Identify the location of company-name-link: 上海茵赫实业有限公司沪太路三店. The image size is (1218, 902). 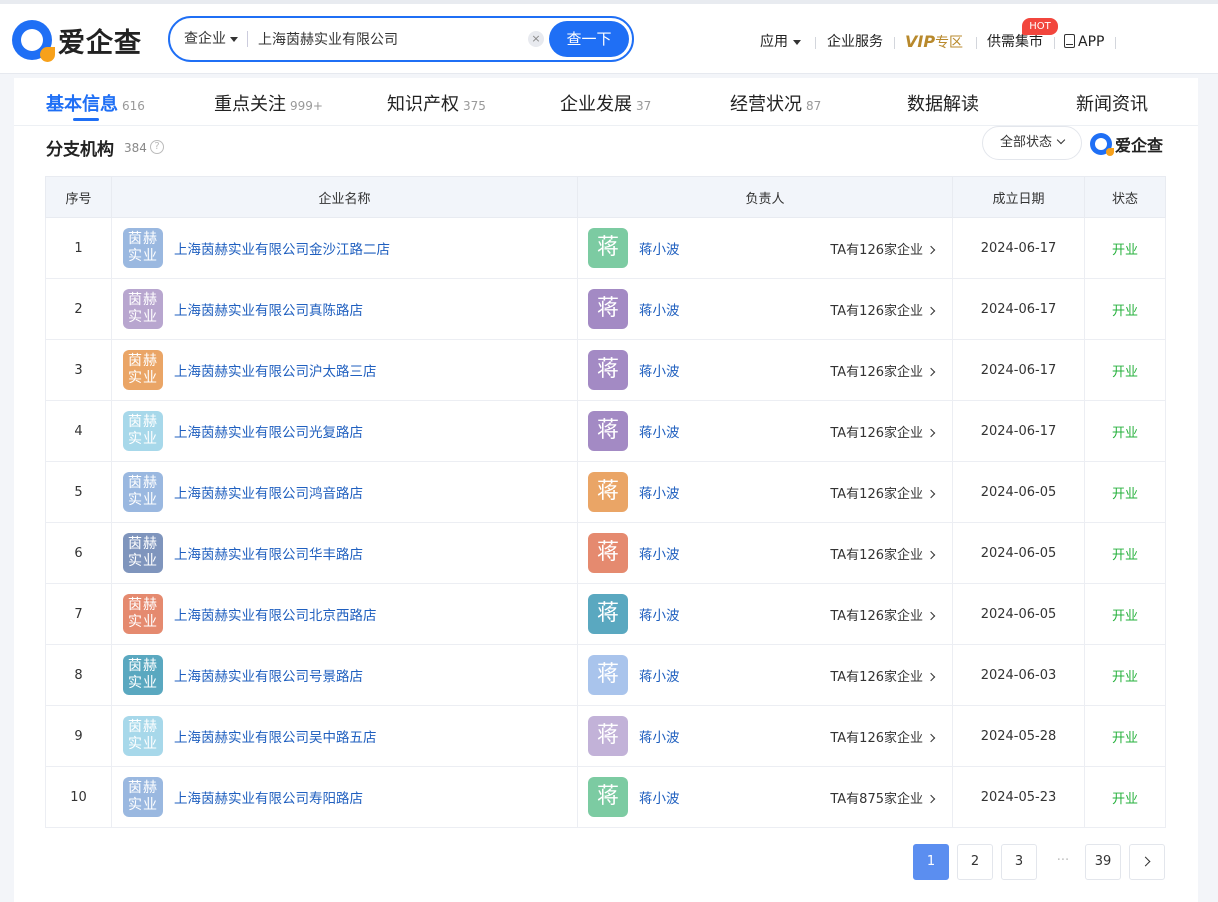
(275, 370).